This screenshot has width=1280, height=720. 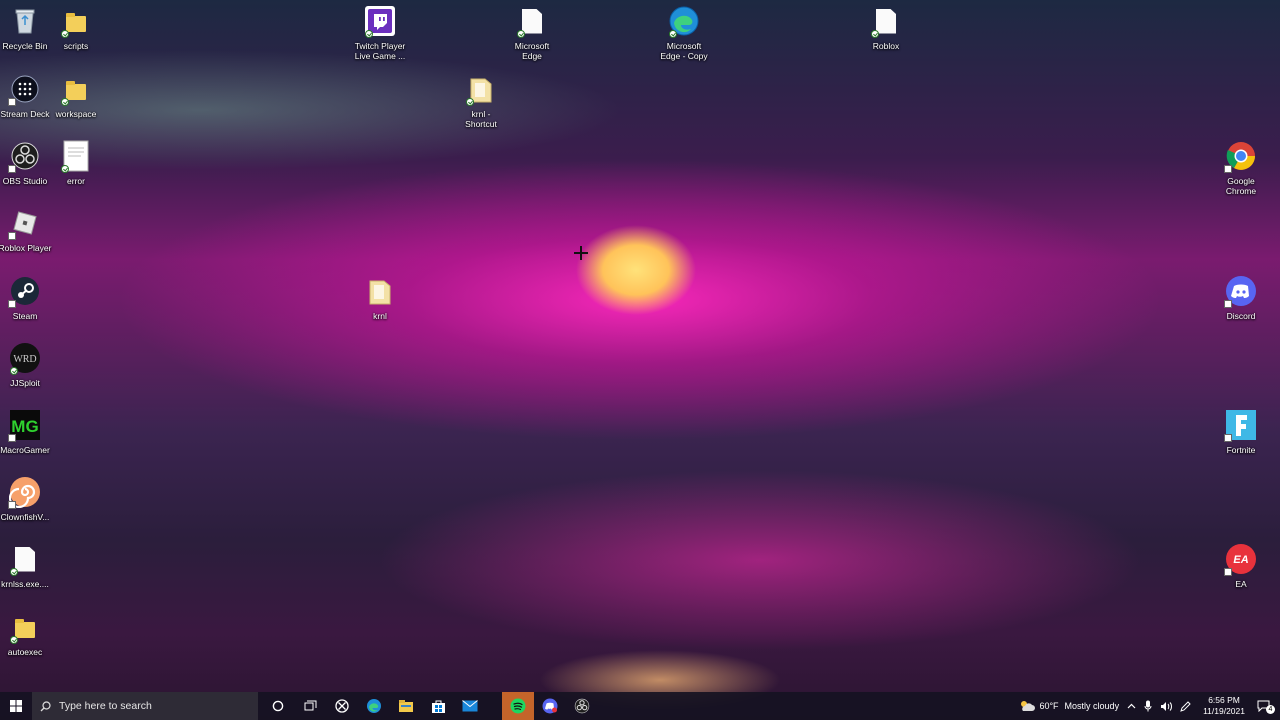 I want to click on svg-text: EA, so click(x=1240, y=560).